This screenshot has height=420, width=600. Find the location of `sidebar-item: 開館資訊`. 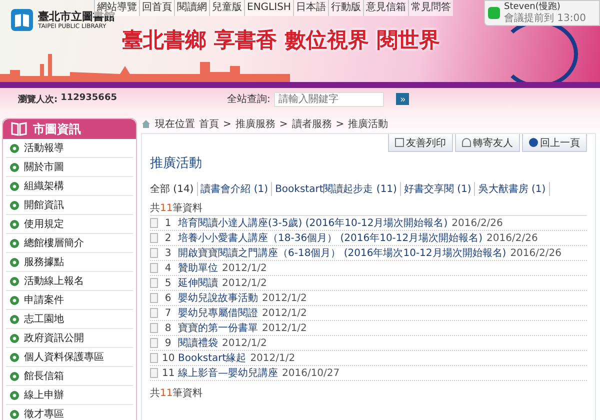

sidebar-item: 開館資訊 is located at coordinates (69, 205).